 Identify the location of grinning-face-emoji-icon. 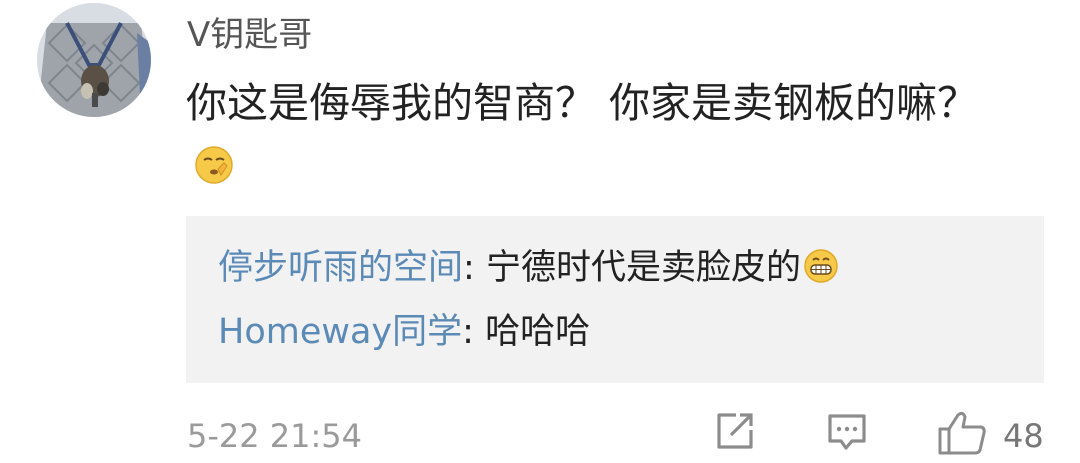
(821, 272).